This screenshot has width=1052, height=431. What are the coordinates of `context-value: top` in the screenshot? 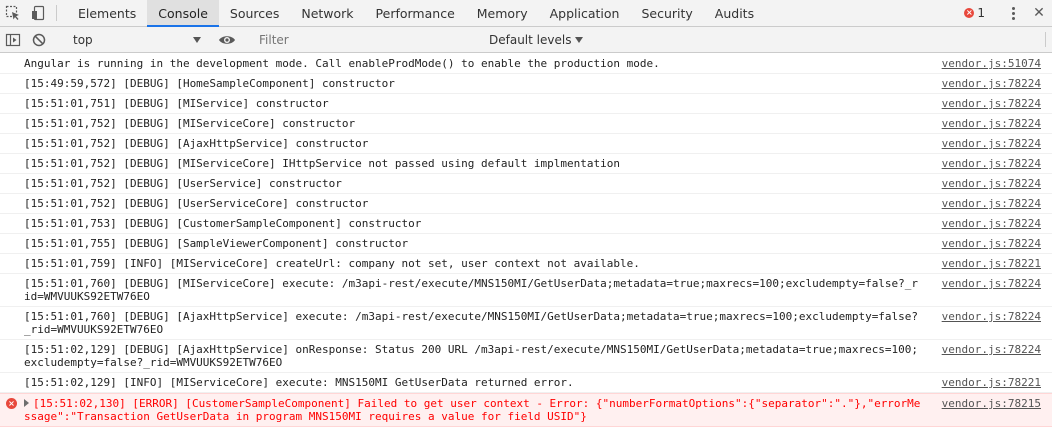 It's located at (83, 39).